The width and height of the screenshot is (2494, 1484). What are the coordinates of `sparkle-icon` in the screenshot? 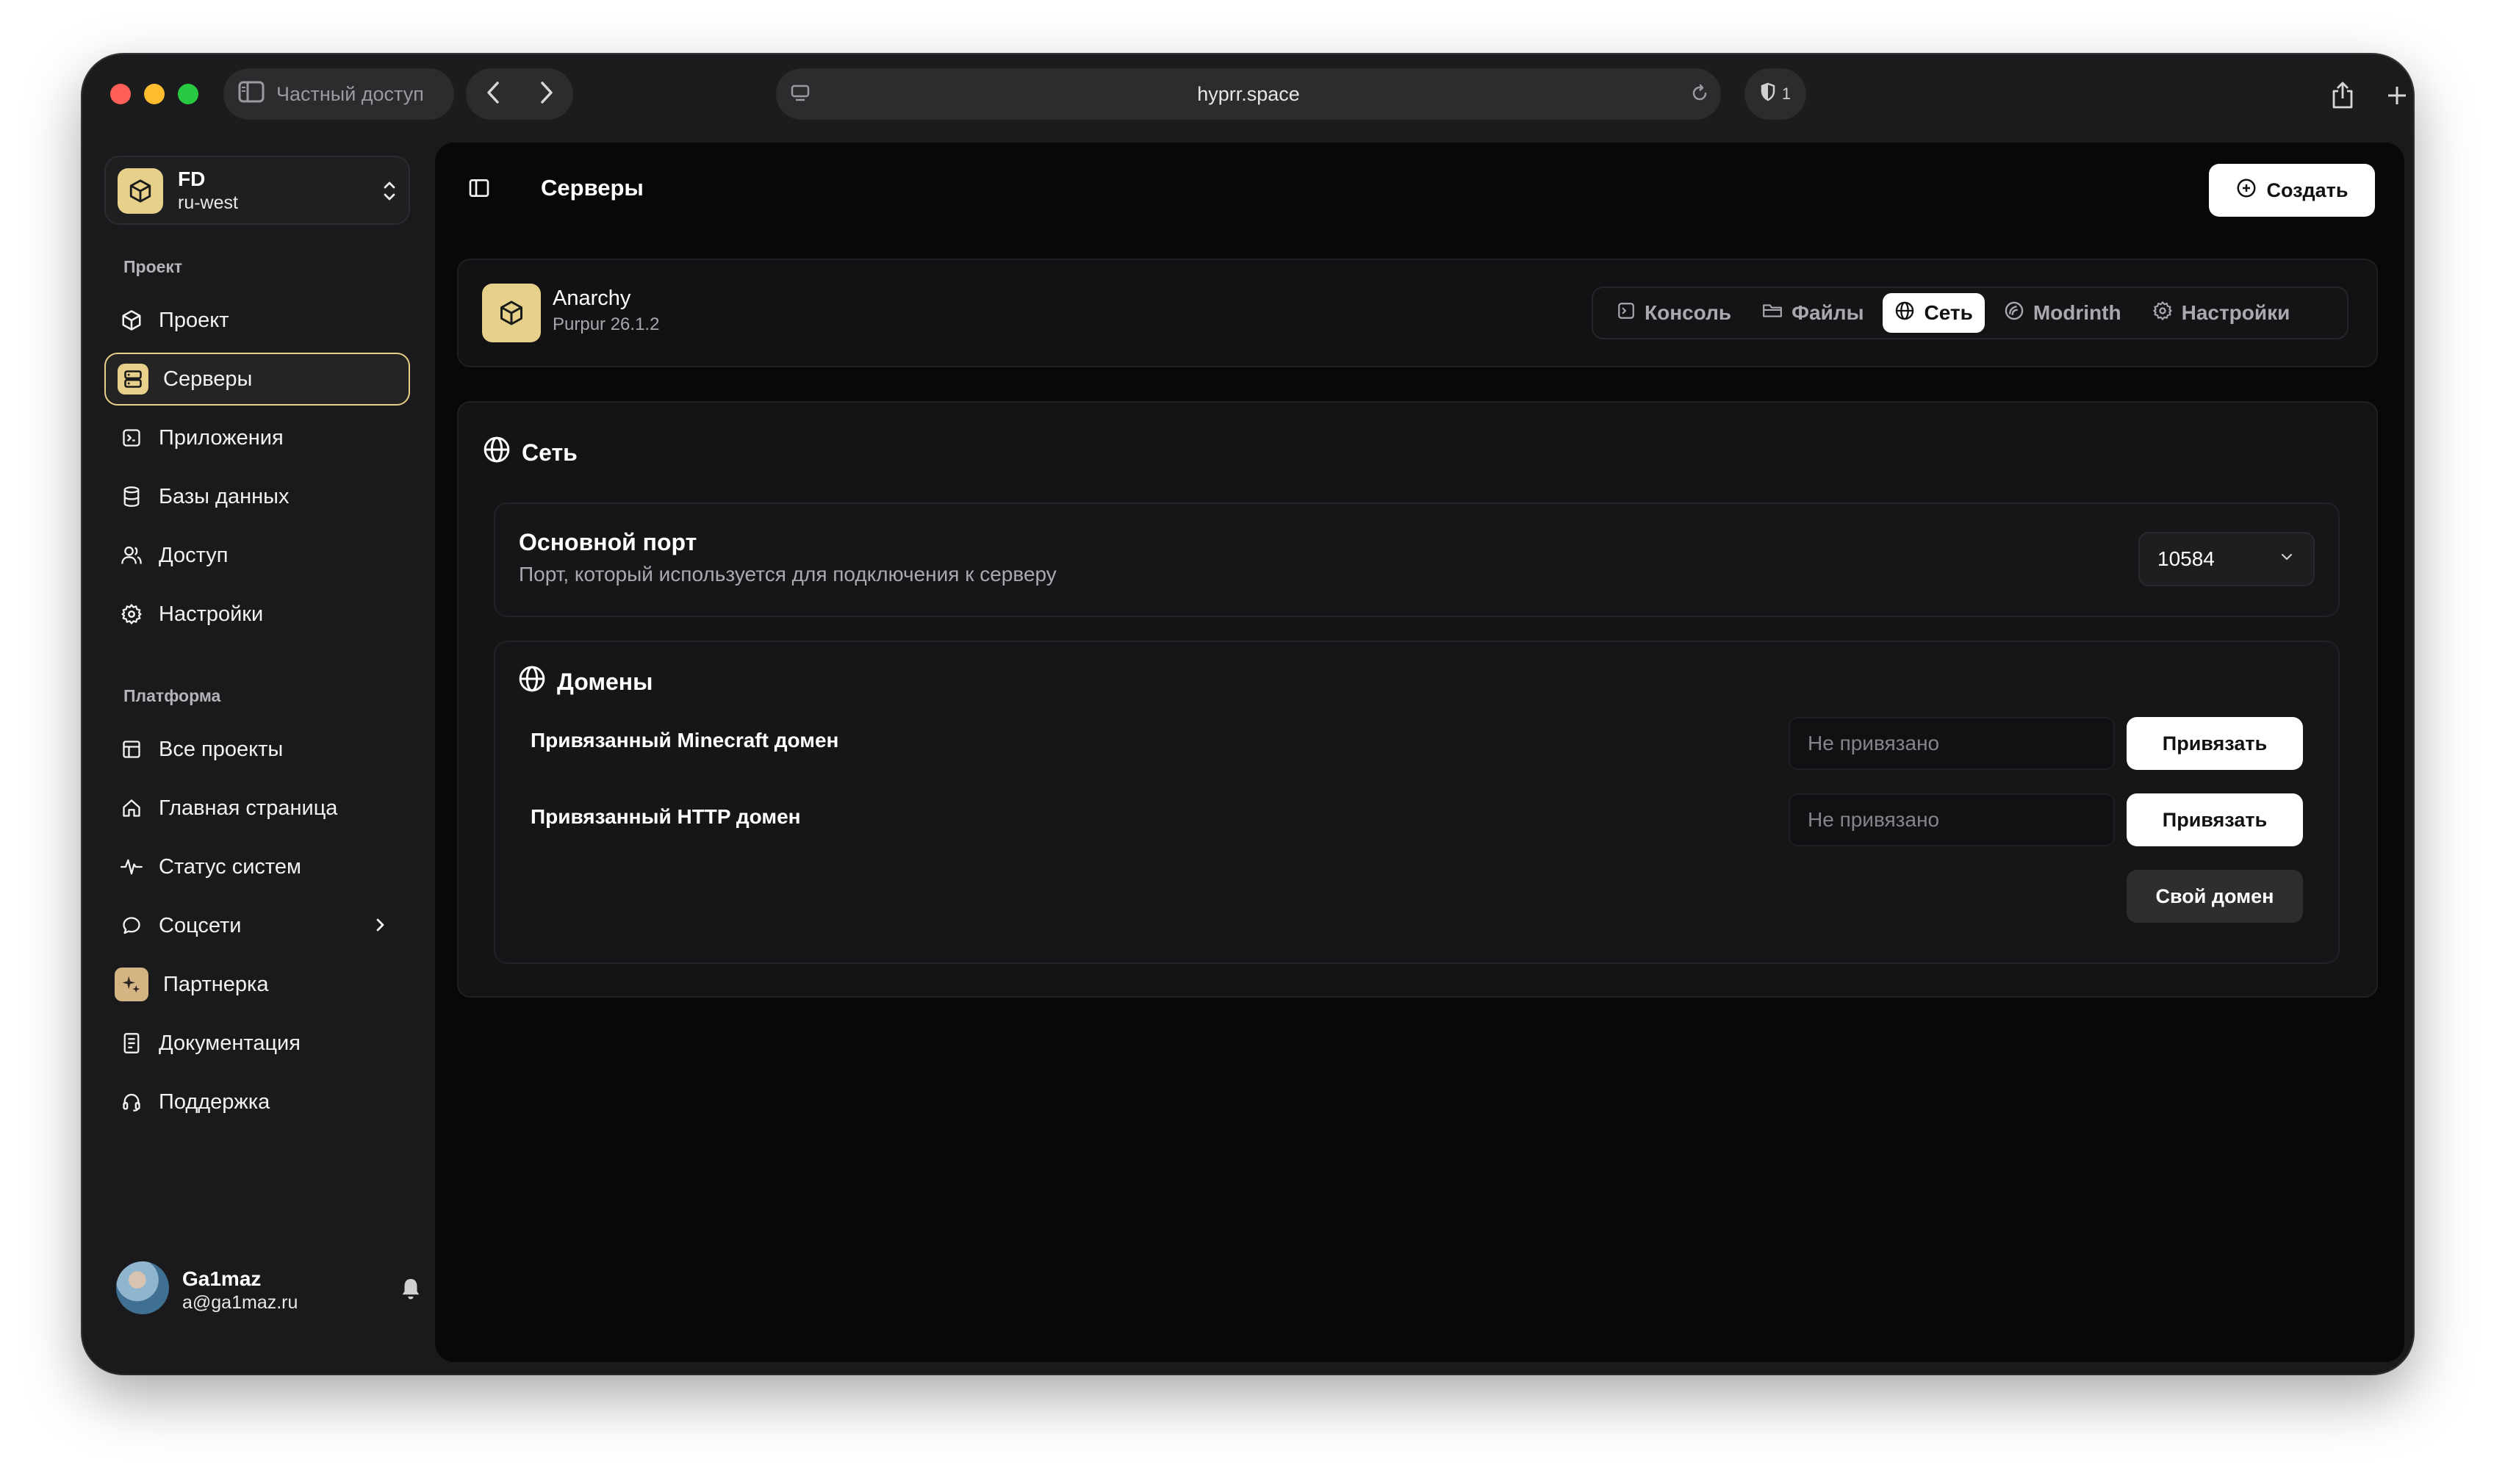 It's located at (131, 984).